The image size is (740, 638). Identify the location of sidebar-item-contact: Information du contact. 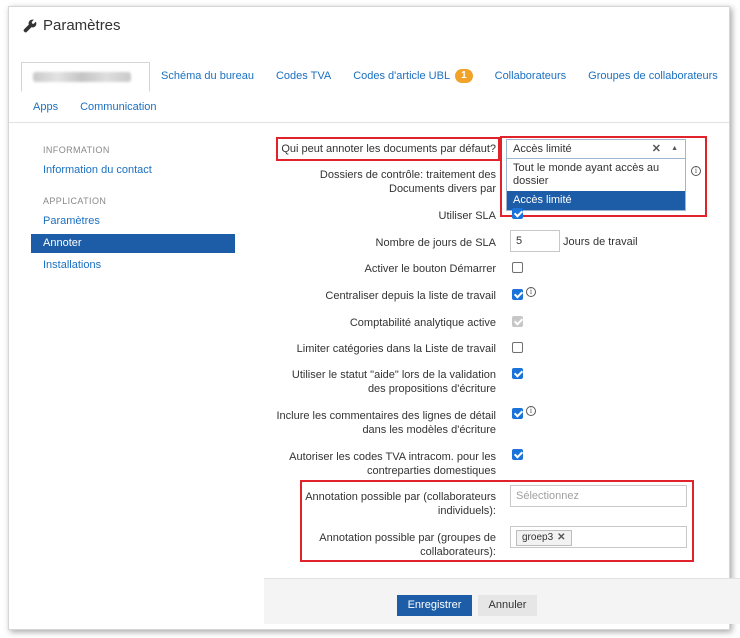
(133, 170).